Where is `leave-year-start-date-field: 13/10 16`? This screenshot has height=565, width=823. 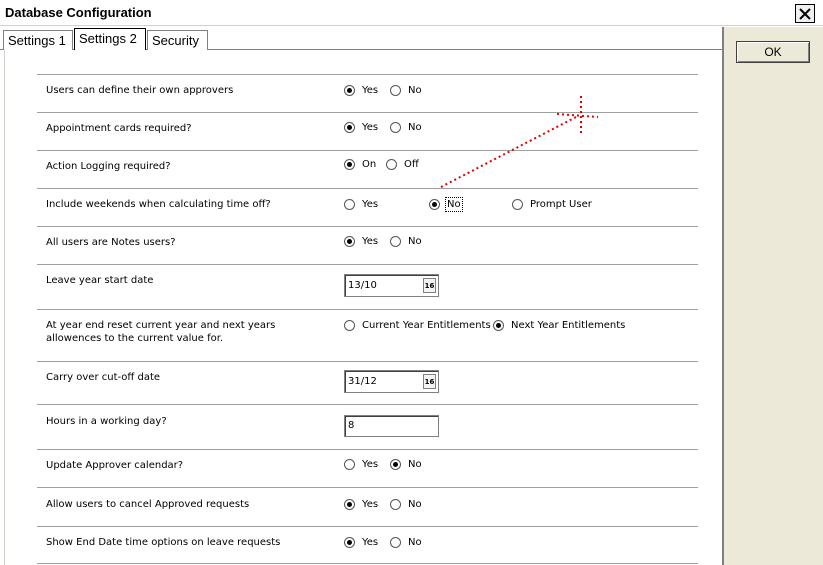 leave-year-start-date-field: 13/10 16 is located at coordinates (391, 285).